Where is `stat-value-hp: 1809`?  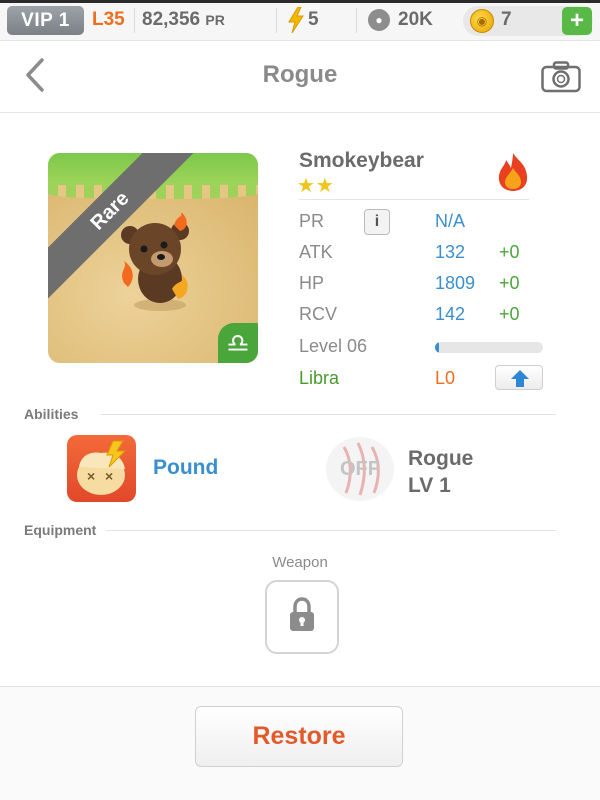
stat-value-hp: 1809 is located at coordinates (455, 283).